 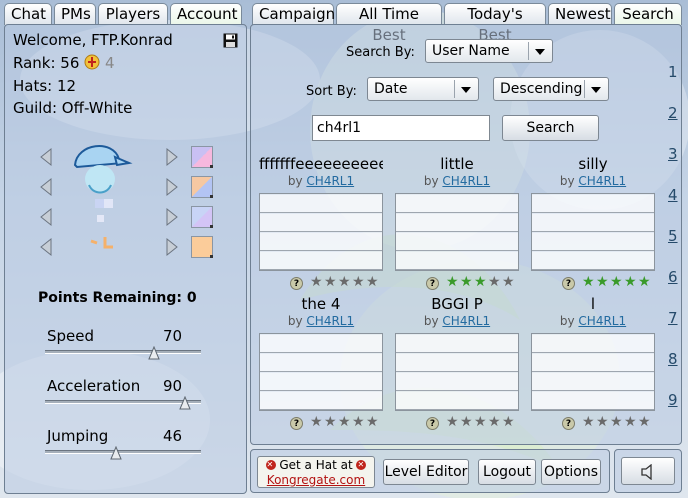 What do you see at coordinates (673, 277) in the screenshot?
I see `page-number-link: 6` at bounding box center [673, 277].